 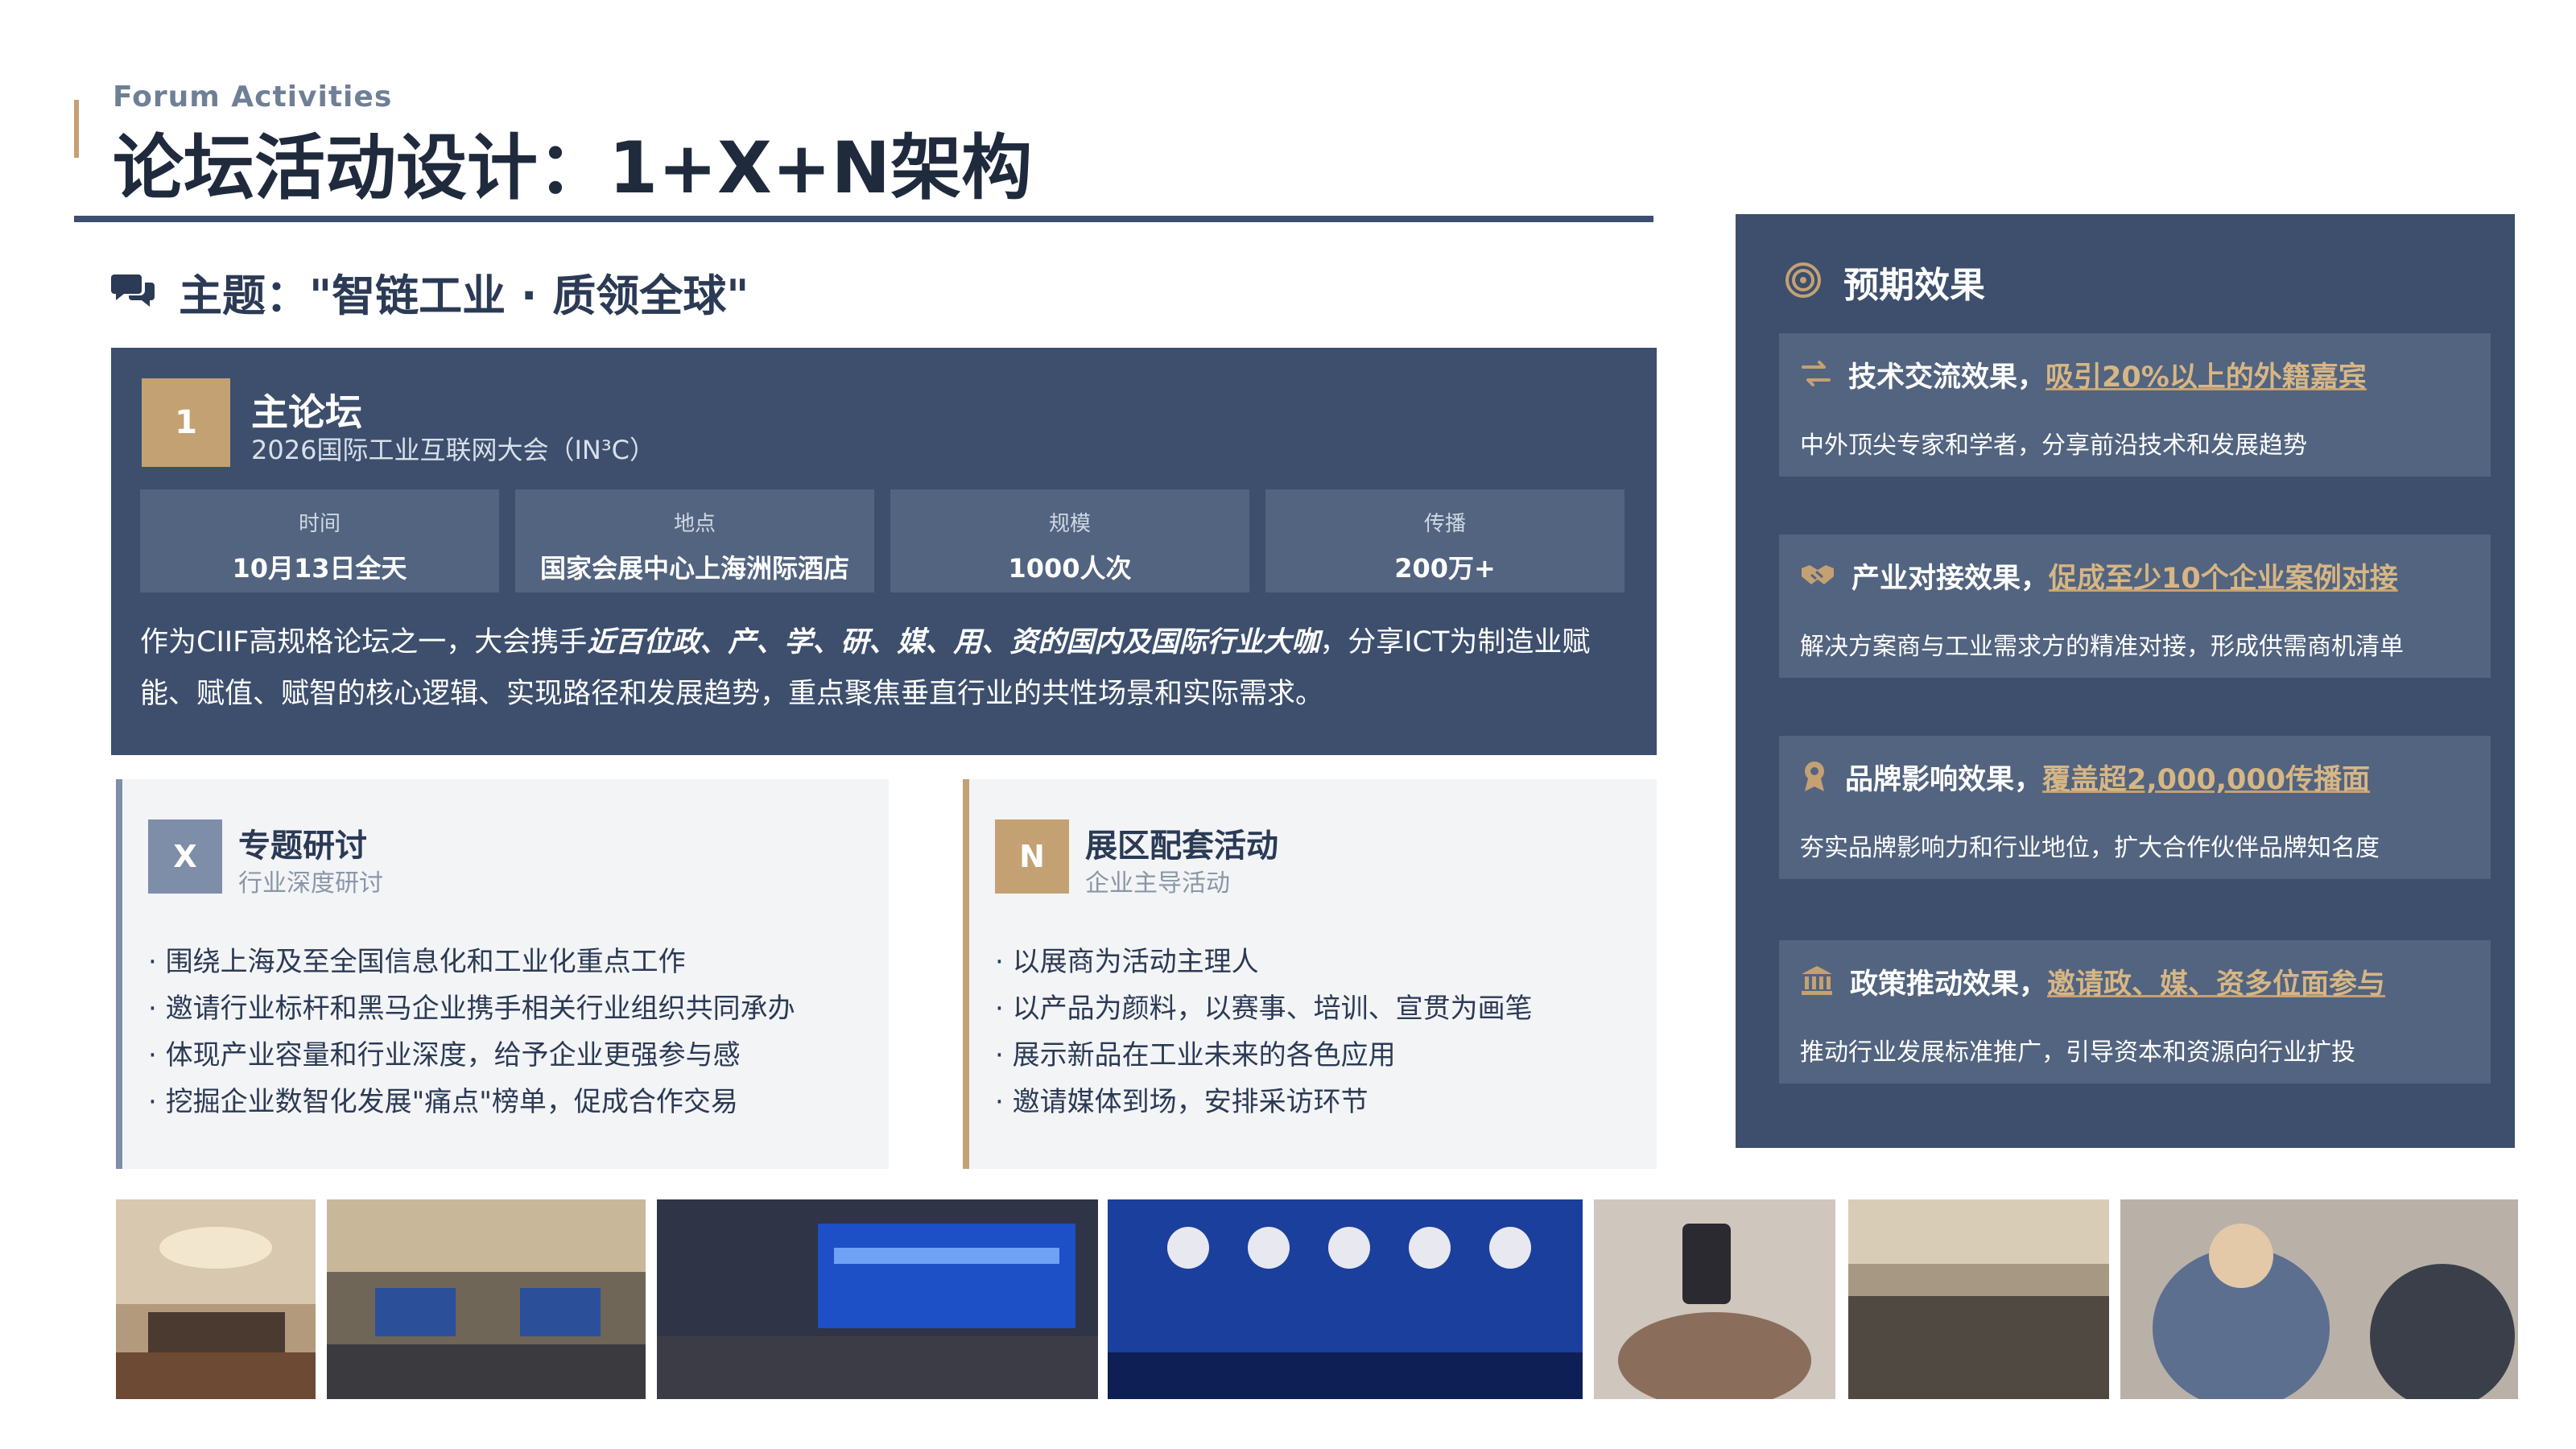 I want to click on effect-description: 推动行业发展标准推广，引导资本和资源向行业扩投, so click(x=2077, y=1052).